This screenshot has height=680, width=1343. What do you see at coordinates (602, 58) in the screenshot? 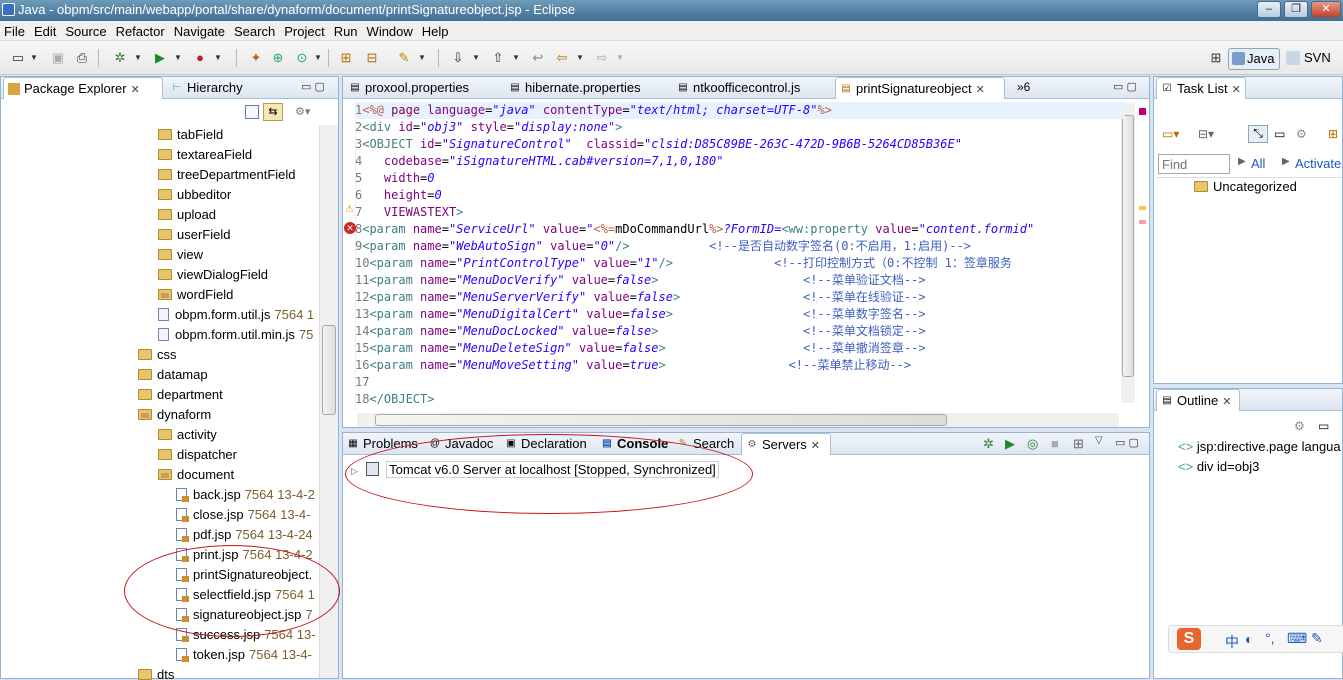
I see `forward-icon: ⇨` at bounding box center [602, 58].